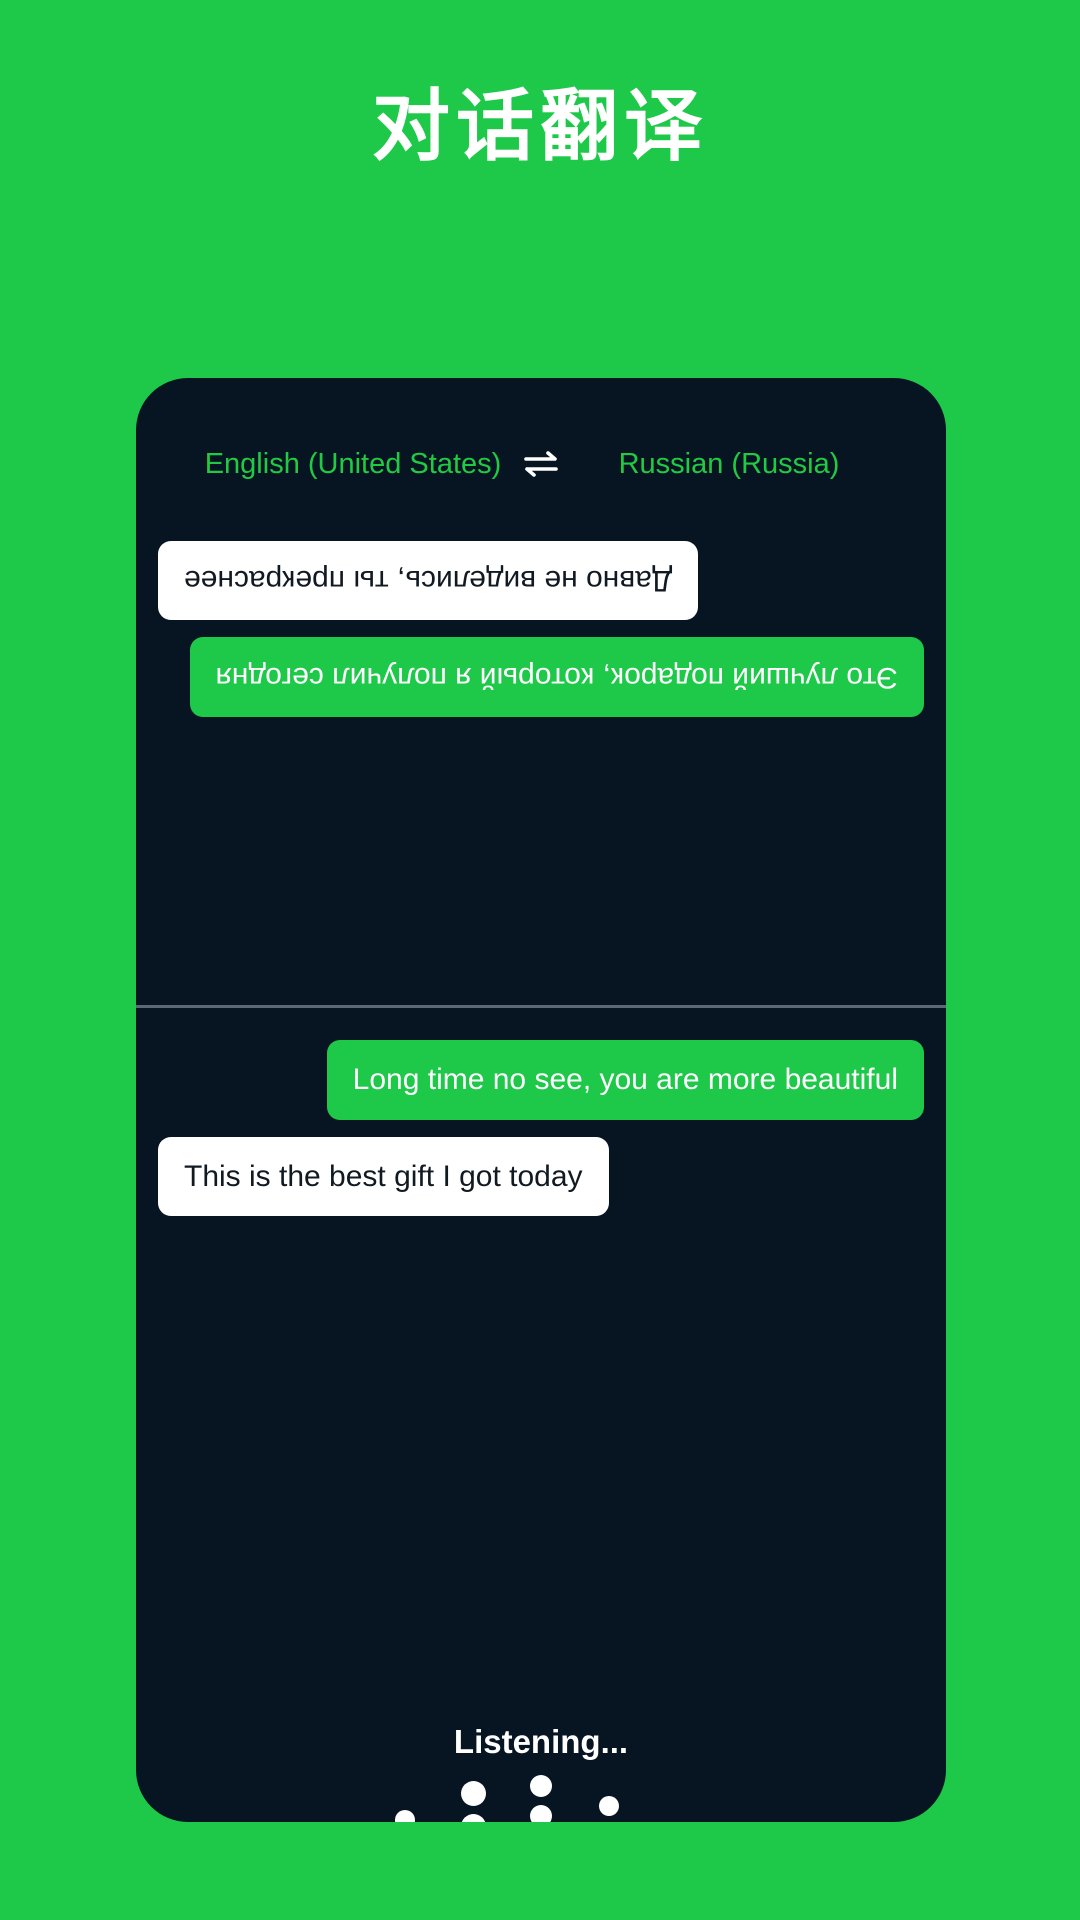 Image resolution: width=1080 pixels, height=1920 pixels. I want to click on source-language-selector: English (United States), so click(353, 464).